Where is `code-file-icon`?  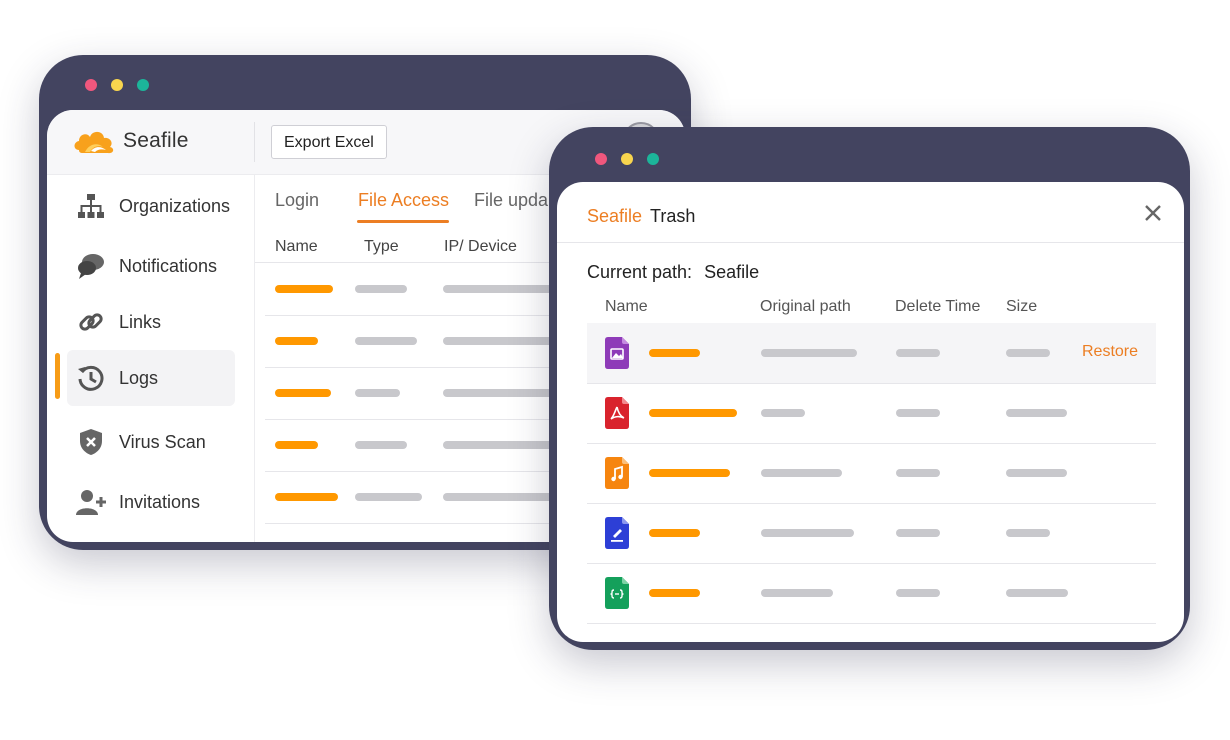 code-file-icon is located at coordinates (617, 593).